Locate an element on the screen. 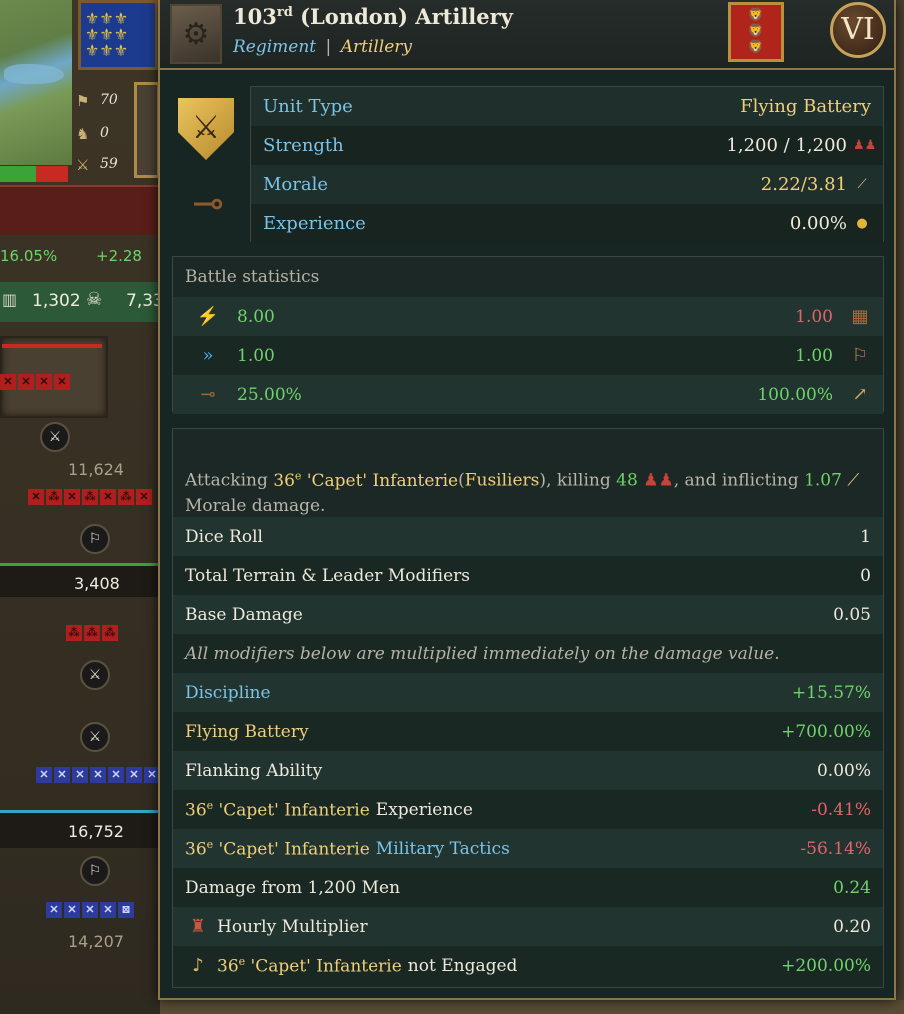 This screenshot has width=904, height=1014. modifier-row: Flying Battery +700.00% is located at coordinates (528, 731).